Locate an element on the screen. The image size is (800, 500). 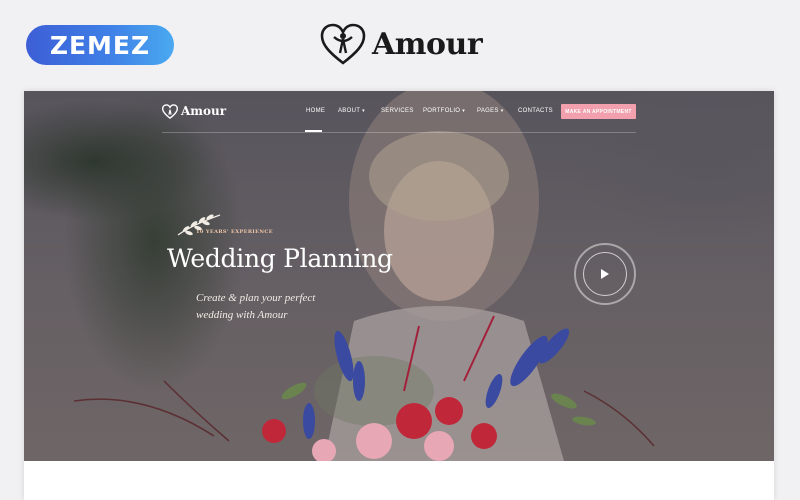
nav-divider is located at coordinates (399, 132).